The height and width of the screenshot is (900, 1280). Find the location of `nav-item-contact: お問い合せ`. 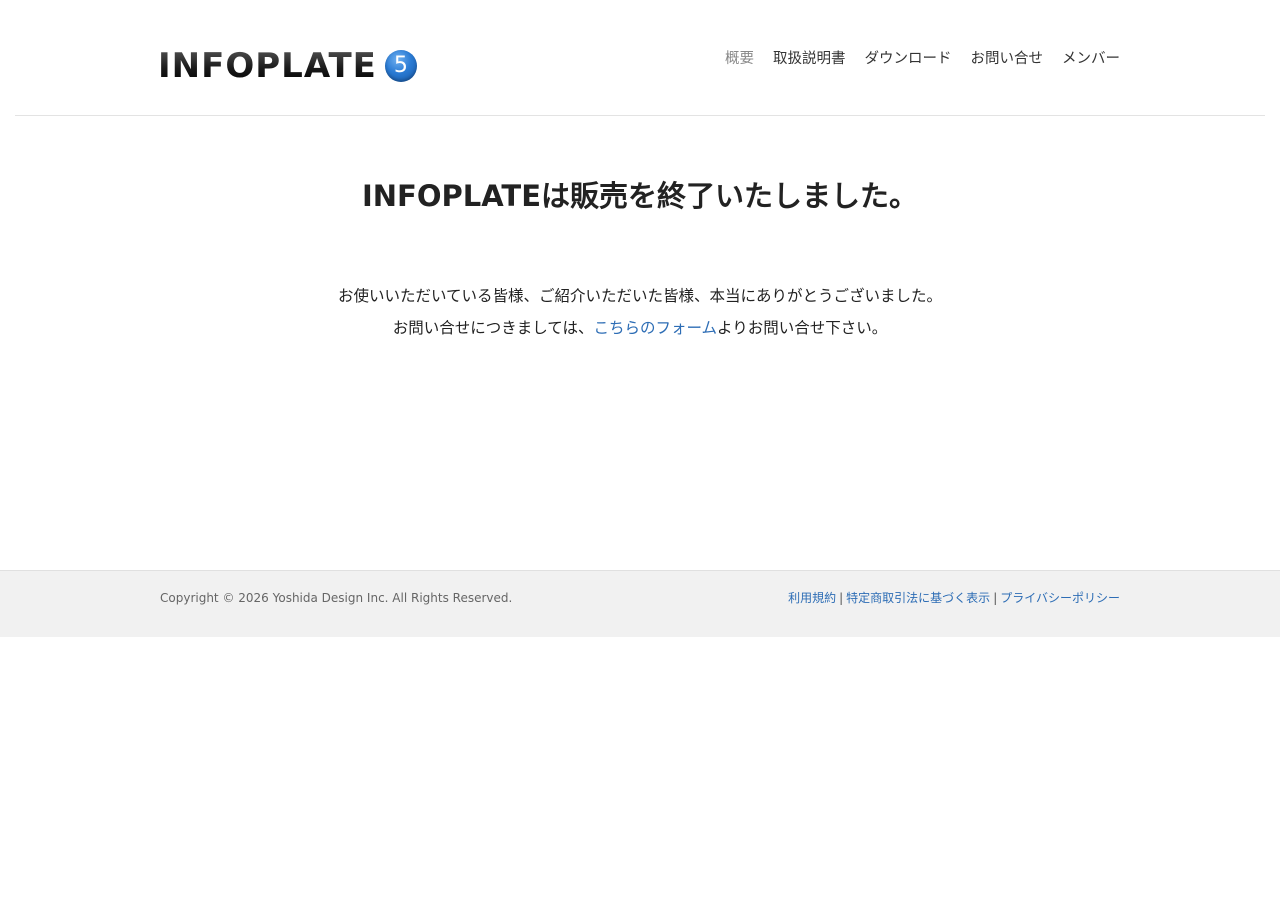

nav-item-contact: お問い合せ is located at coordinates (1007, 59).